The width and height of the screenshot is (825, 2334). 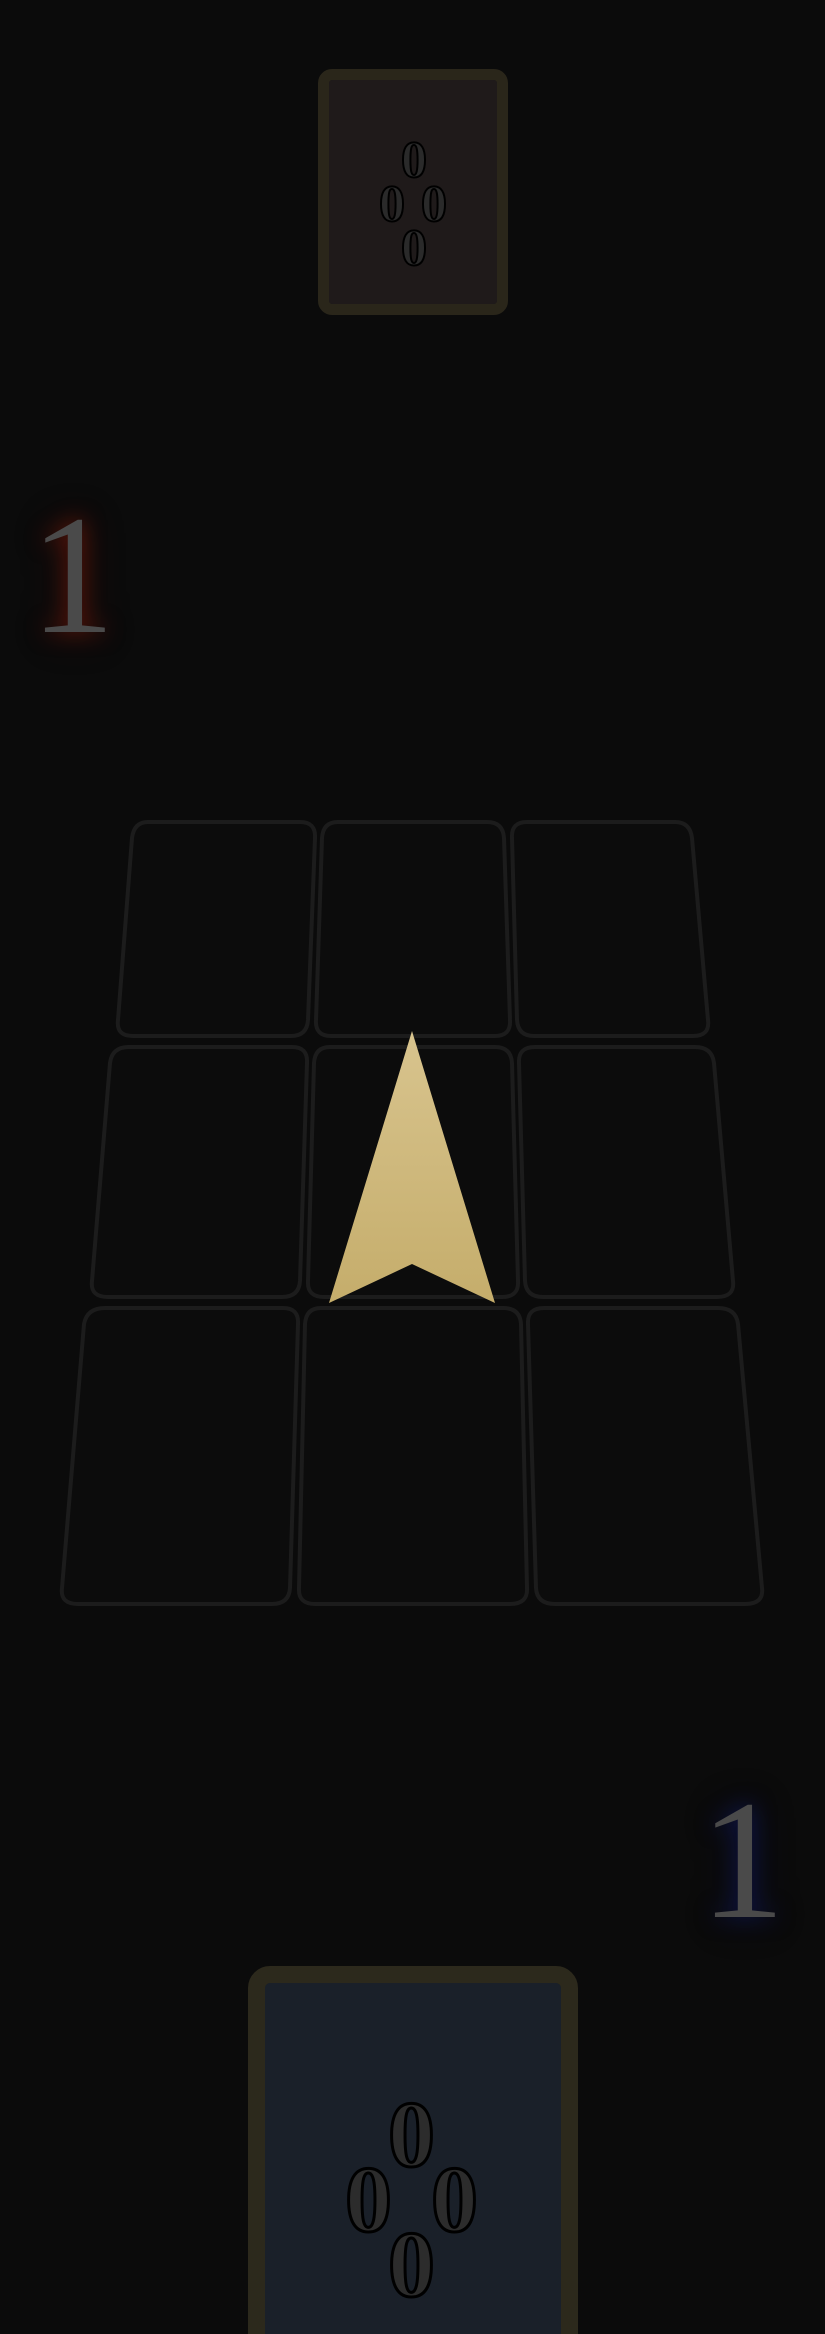 I want to click on board-cell-r2c2, so click(x=413, y=1172).